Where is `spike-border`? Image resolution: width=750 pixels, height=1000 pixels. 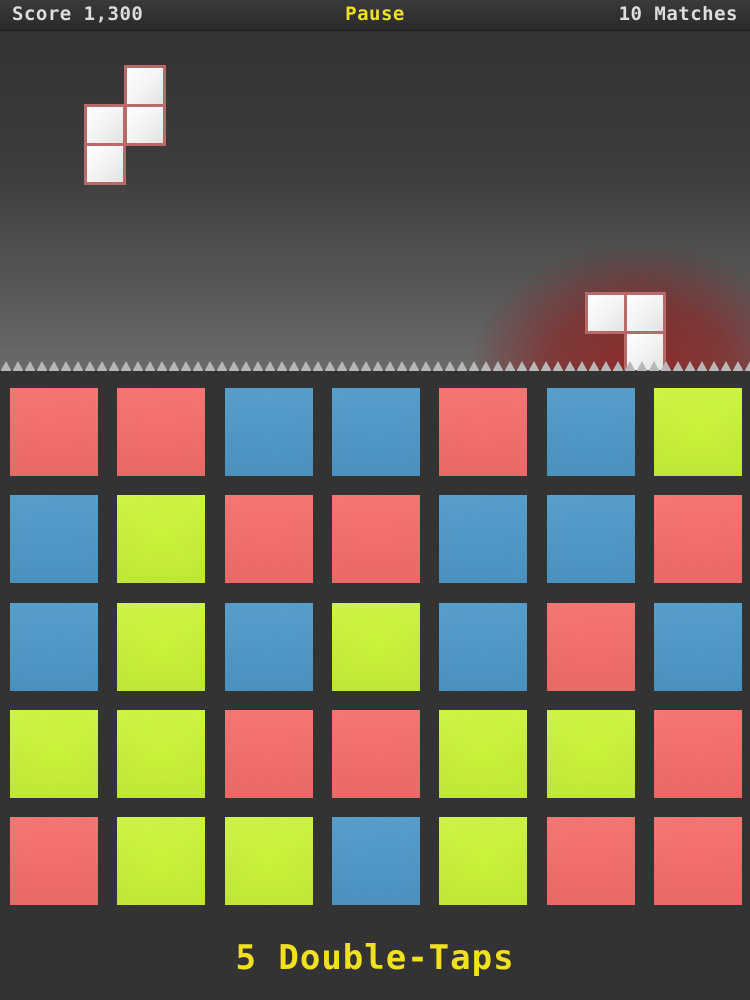
spike-border is located at coordinates (375, 366).